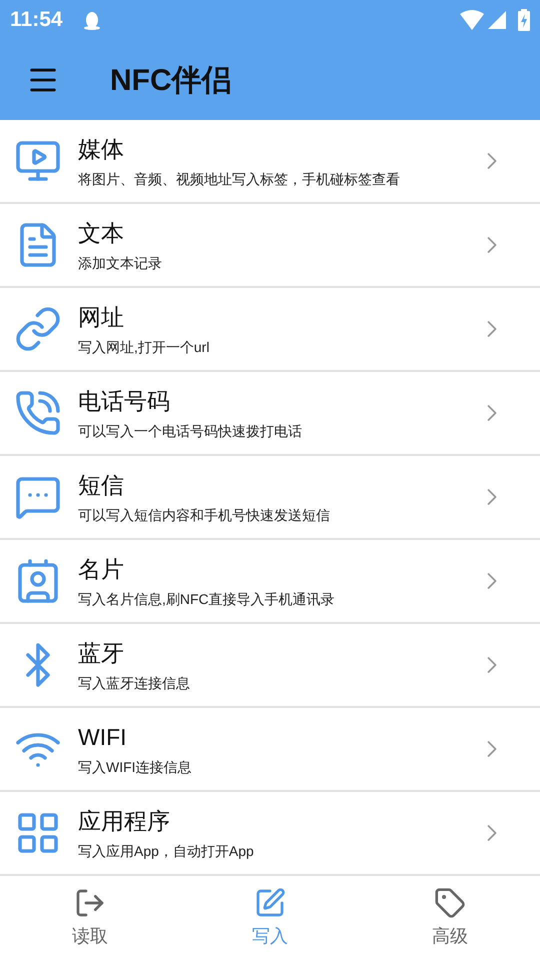 This screenshot has width=540, height=960. What do you see at coordinates (36, 20) in the screenshot?
I see `status-time: 11:54` at bounding box center [36, 20].